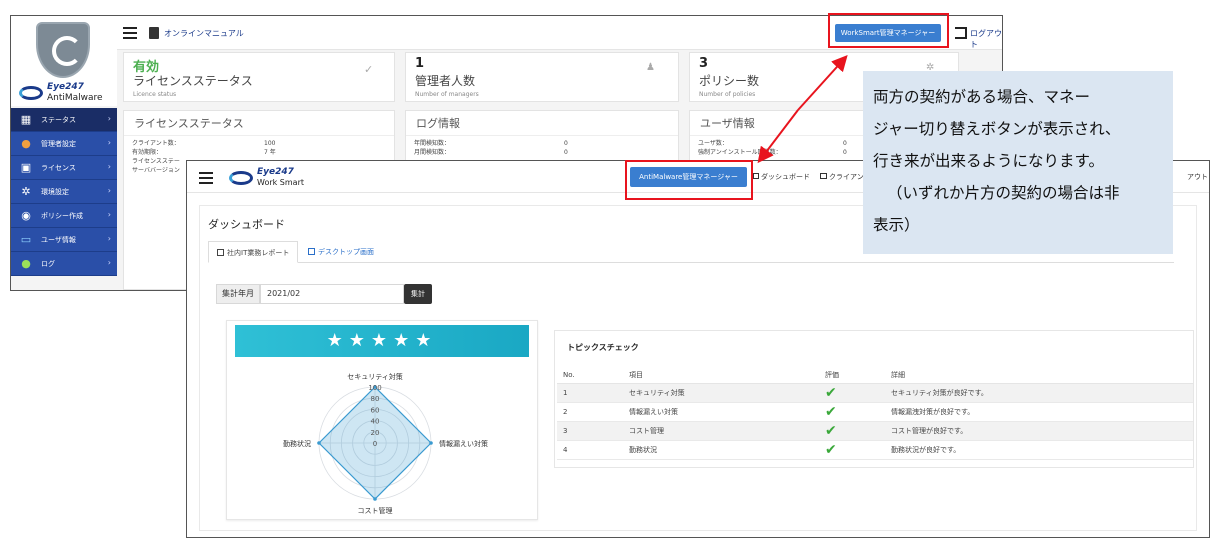 This screenshot has width=1215, height=540. Describe the element at coordinates (988, 161) in the screenshot. I see `callout-line: 行き来が出来るようになります。` at that location.